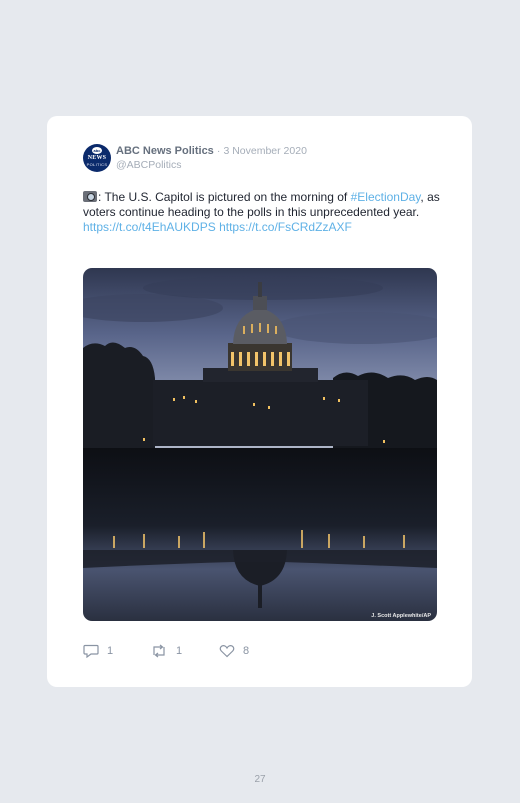  I want to click on avatar-logo-bottom: POLITICS, so click(97, 164).